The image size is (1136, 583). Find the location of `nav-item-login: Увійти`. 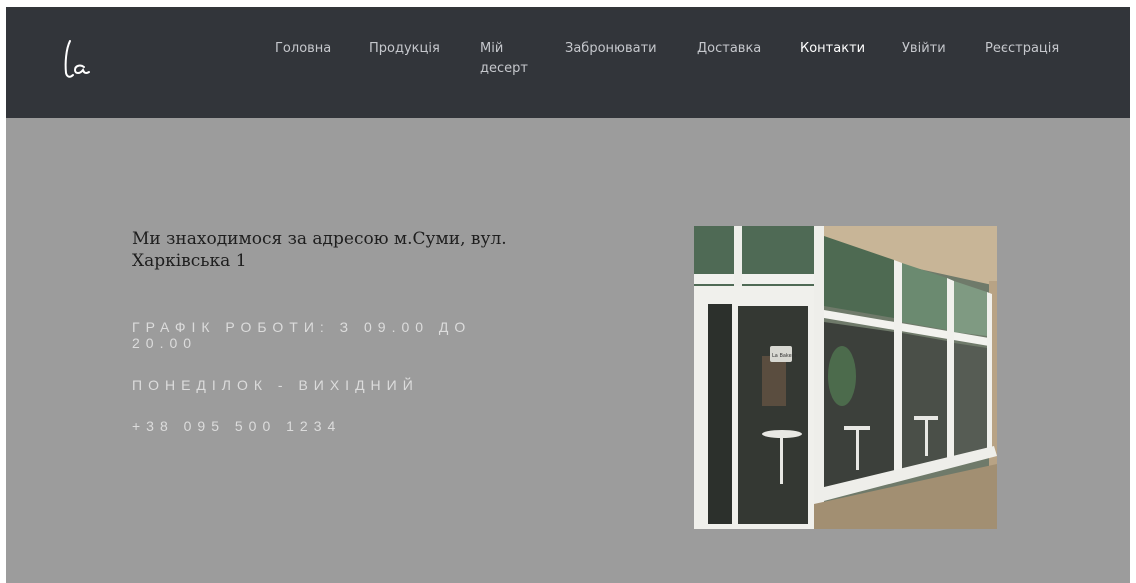

nav-item-login: Увійти is located at coordinates (924, 49).